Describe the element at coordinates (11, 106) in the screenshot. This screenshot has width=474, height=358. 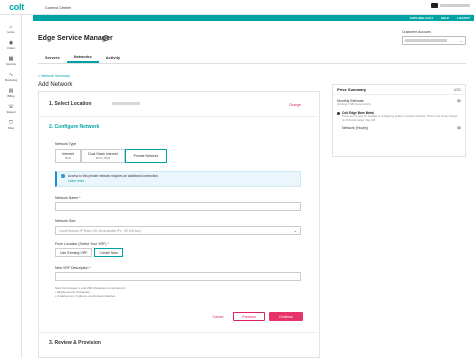
I see `support-icon: ☏` at that location.